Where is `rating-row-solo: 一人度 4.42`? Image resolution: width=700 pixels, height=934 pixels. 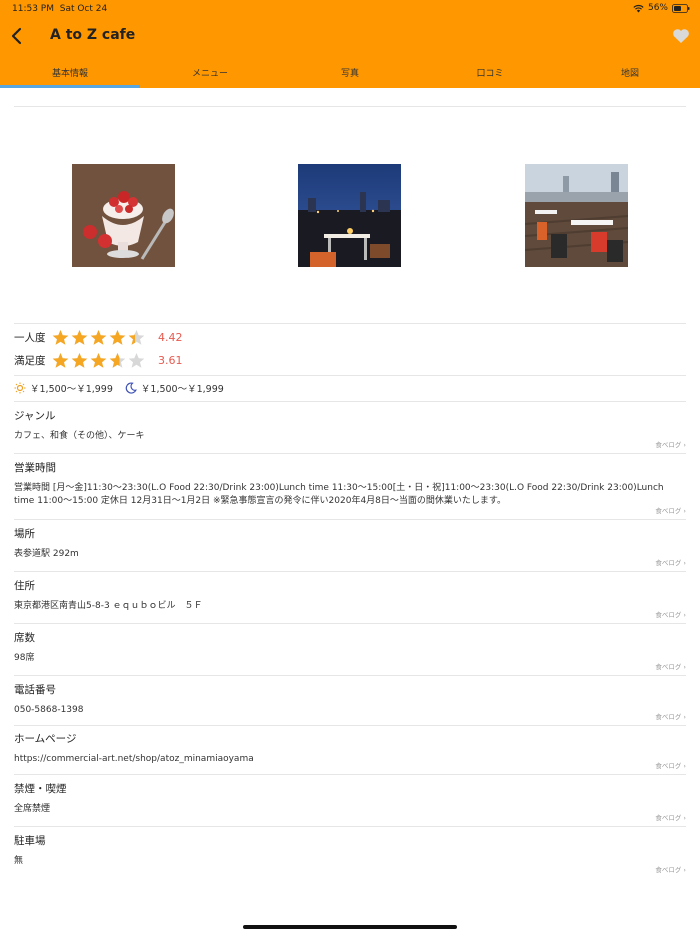
rating-row-solo: 一人度 4.42 is located at coordinates (98, 337).